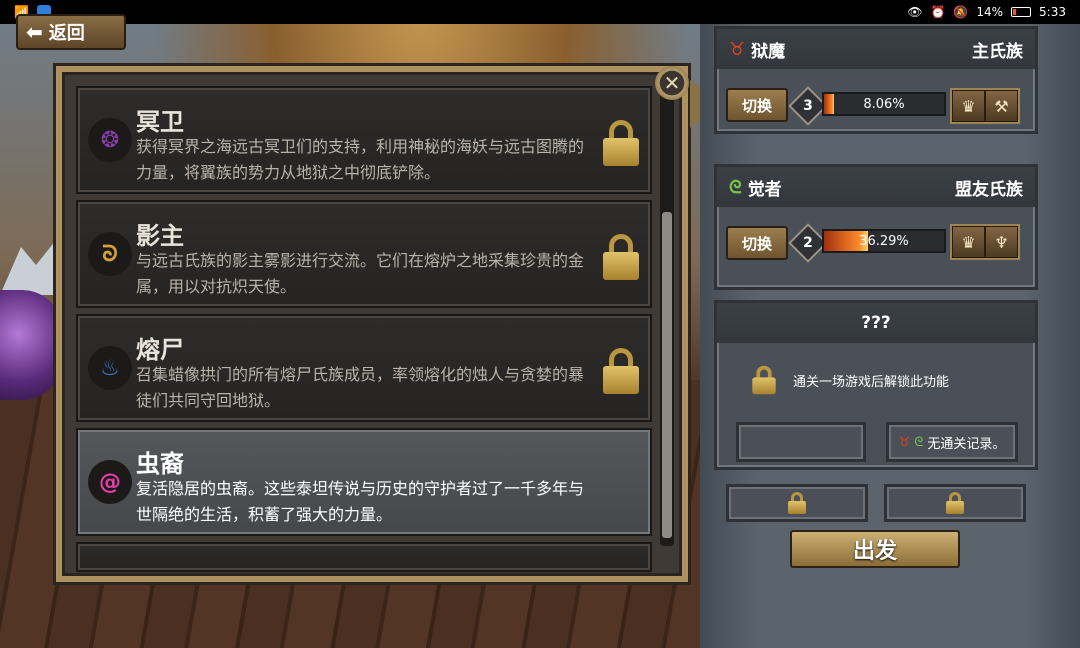 This screenshot has width=1080, height=648. What do you see at coordinates (160, 350) in the screenshot?
I see `clan-name: 熔尸` at bounding box center [160, 350].